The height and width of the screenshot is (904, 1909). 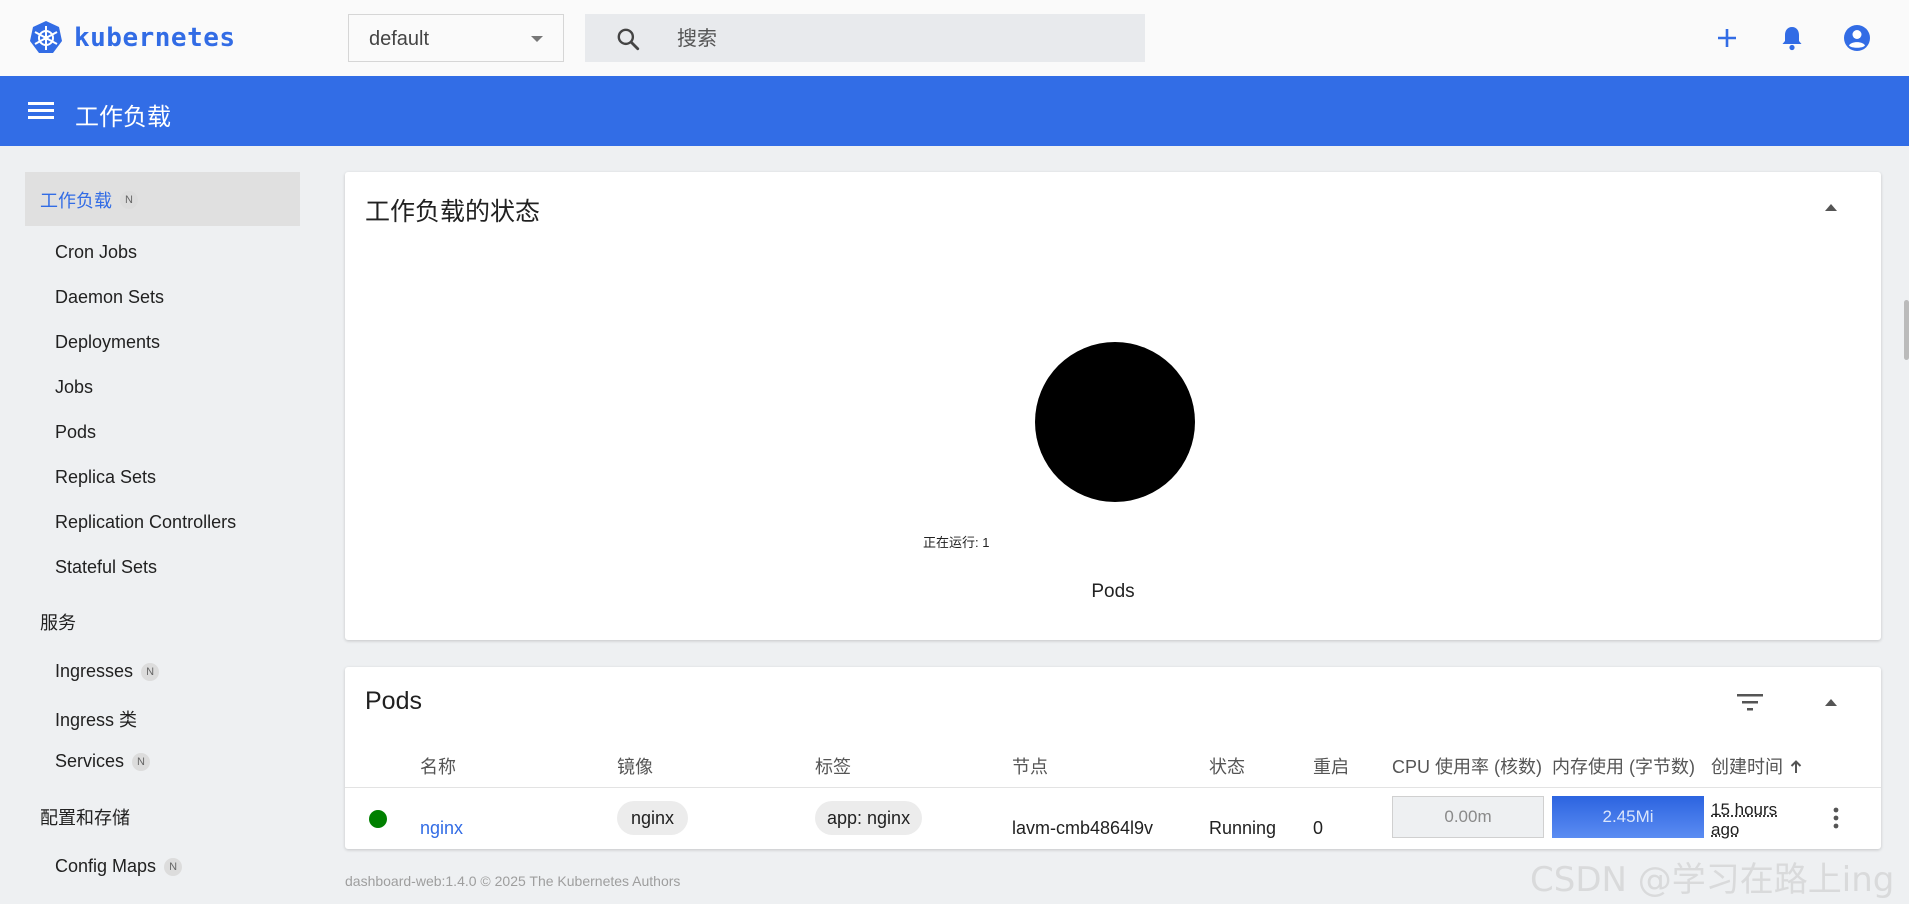 What do you see at coordinates (41, 110) in the screenshot?
I see `menu-icon` at bounding box center [41, 110].